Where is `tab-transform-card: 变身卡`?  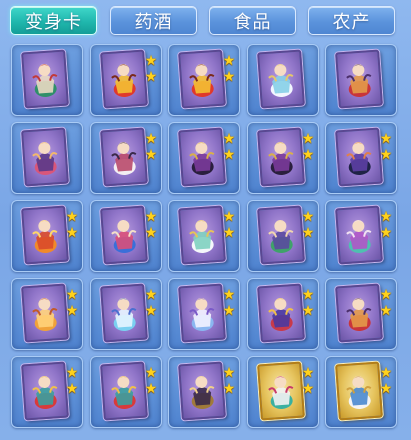
tab-transform-card: 变身卡 is located at coordinates (53, 20).